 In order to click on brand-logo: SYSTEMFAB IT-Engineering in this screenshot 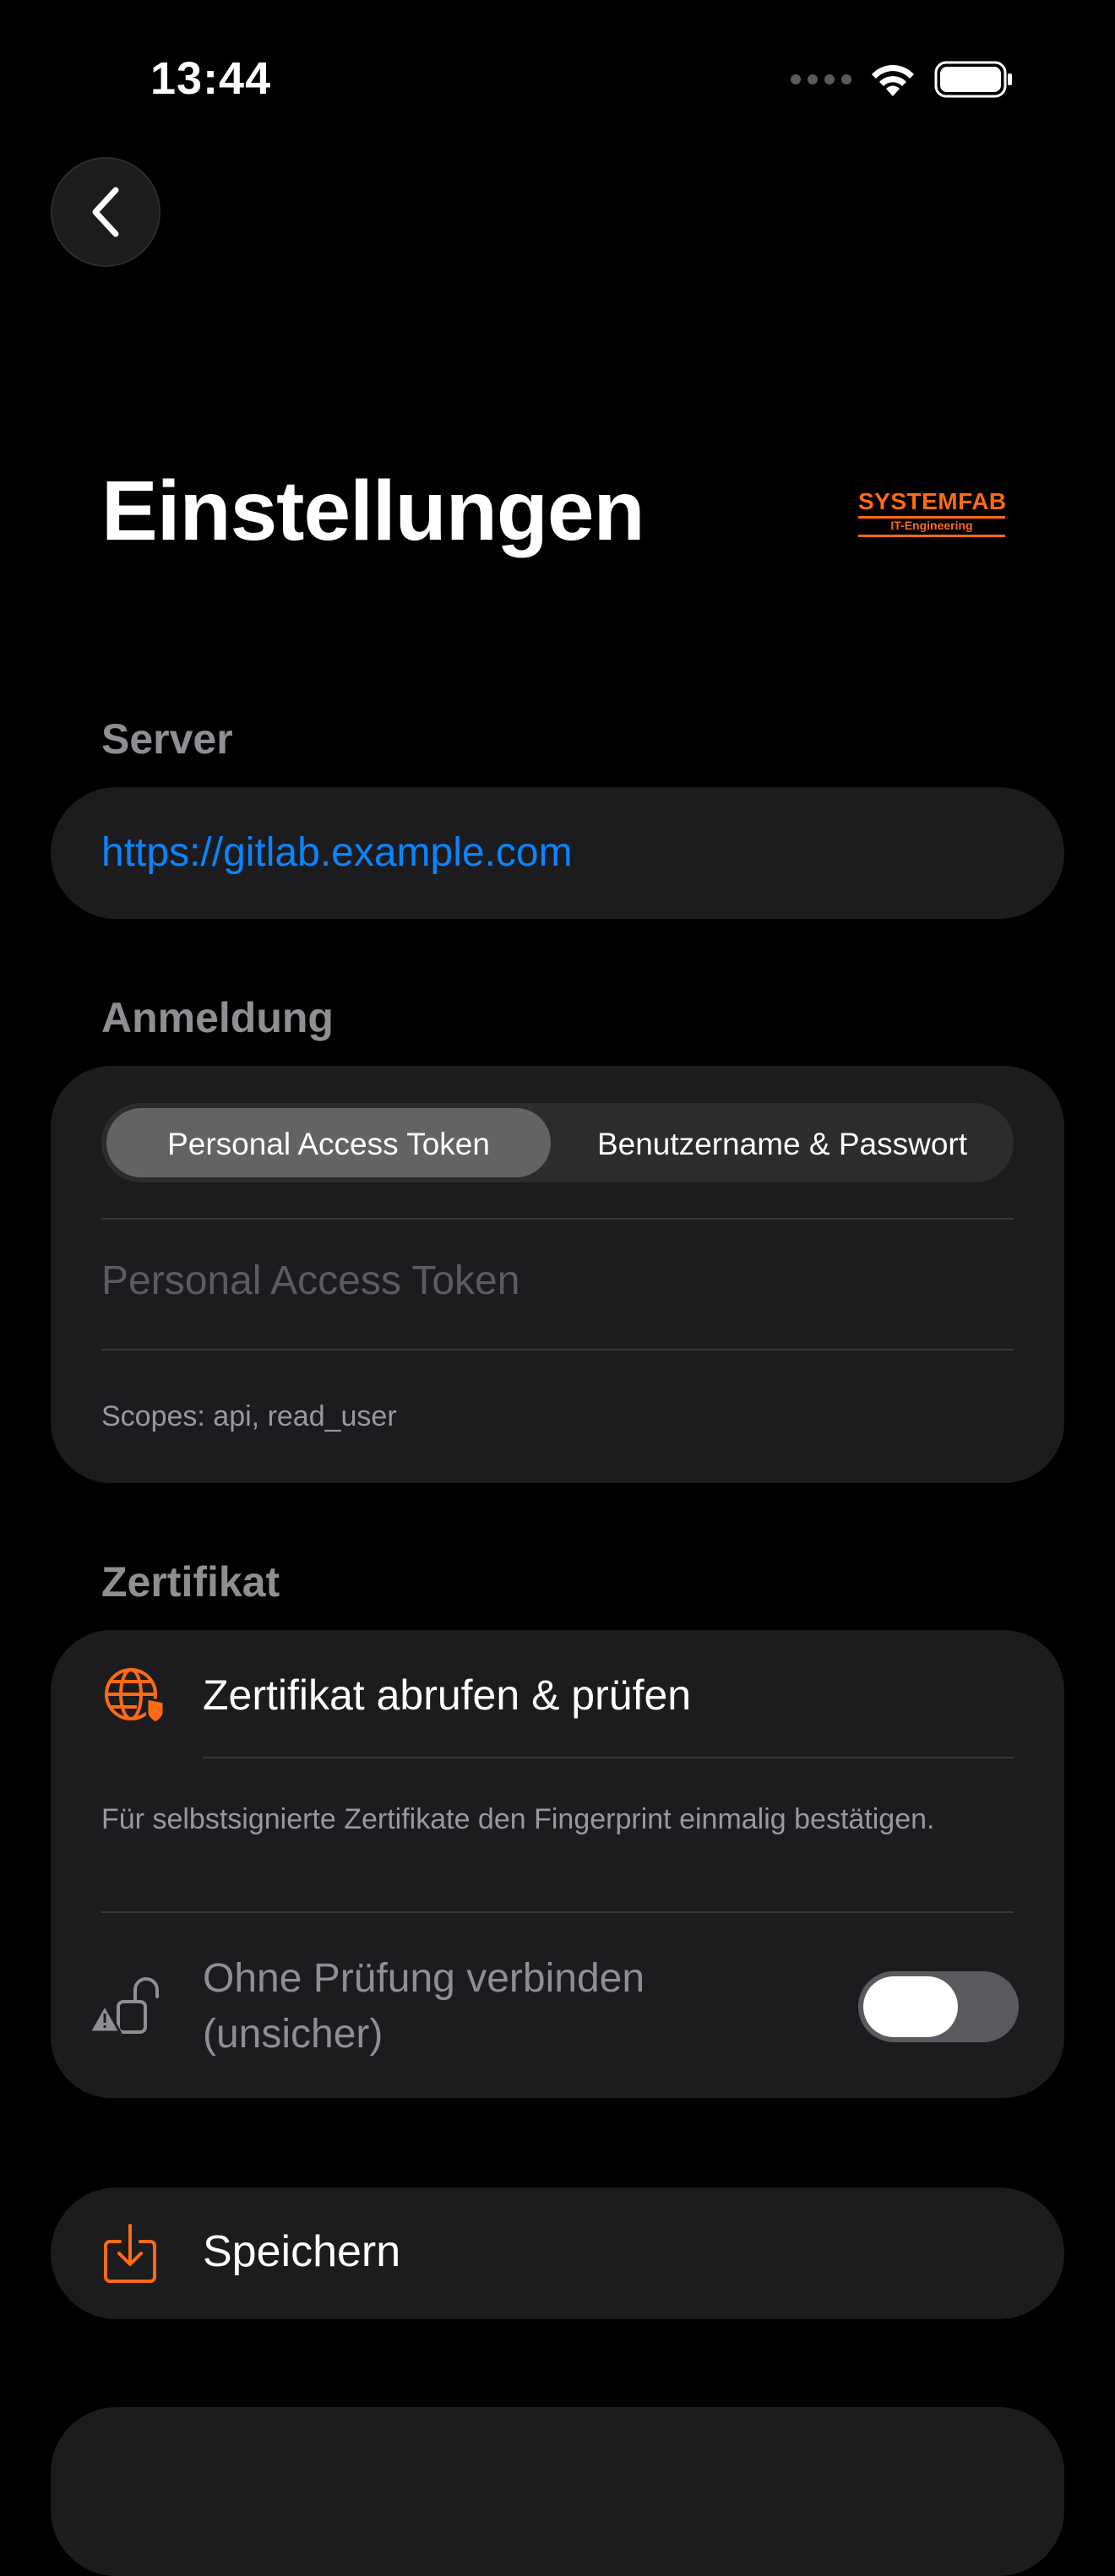, I will do `click(932, 512)`.